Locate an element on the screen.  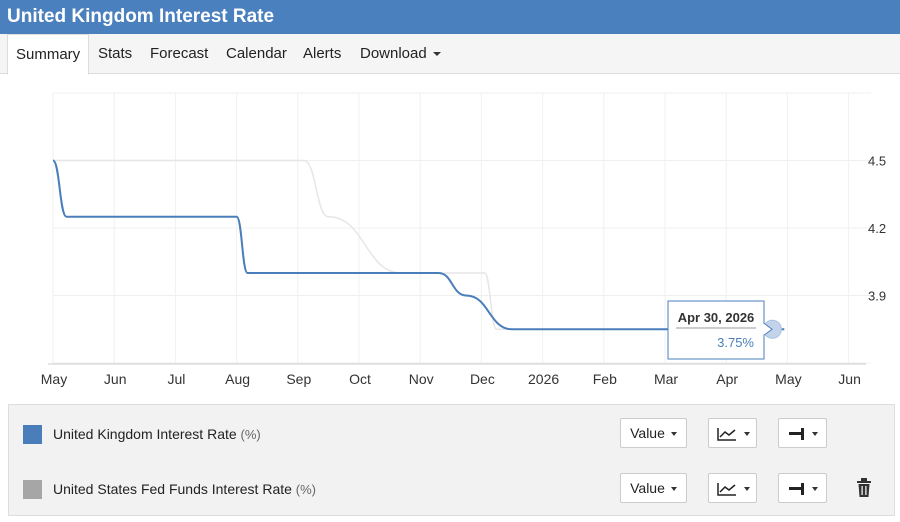
x-tick-label: 2026 is located at coordinates (543, 379).